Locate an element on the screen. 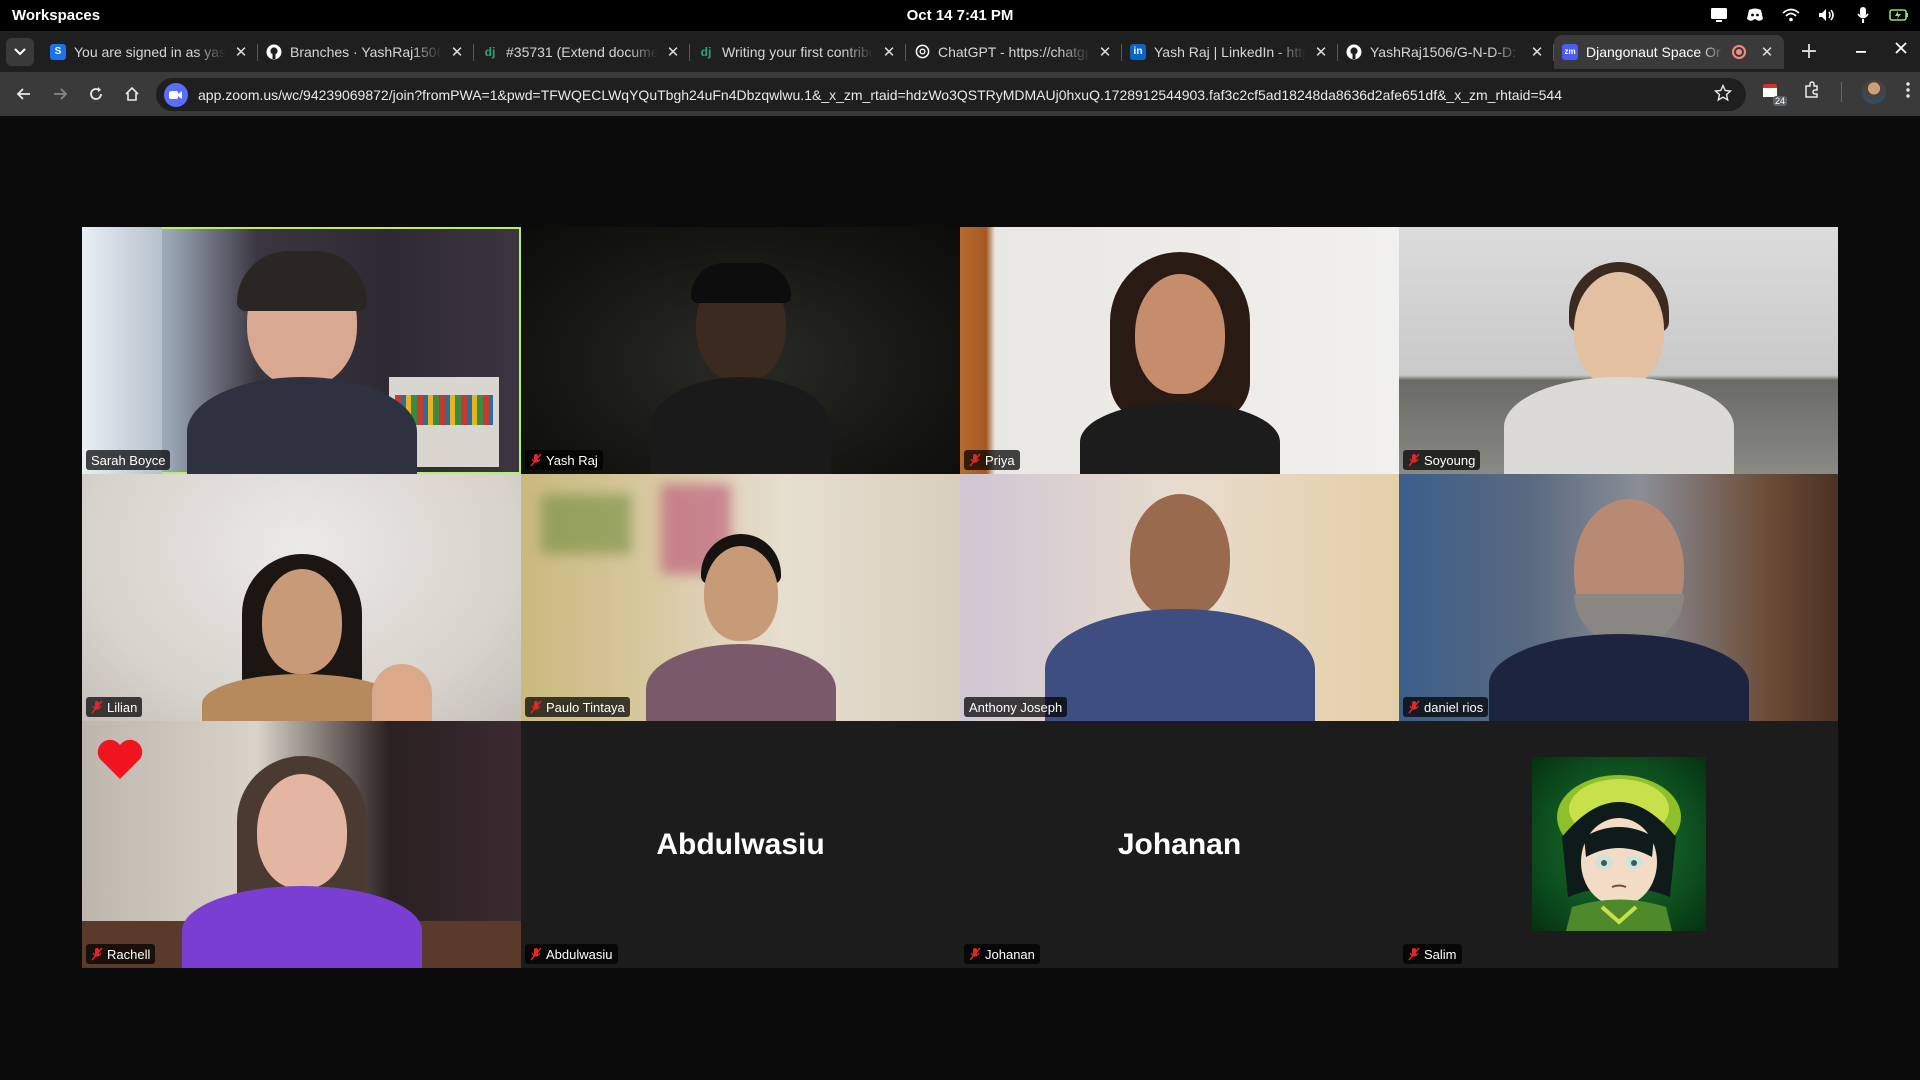  forward-icon is located at coordinates (60, 94).